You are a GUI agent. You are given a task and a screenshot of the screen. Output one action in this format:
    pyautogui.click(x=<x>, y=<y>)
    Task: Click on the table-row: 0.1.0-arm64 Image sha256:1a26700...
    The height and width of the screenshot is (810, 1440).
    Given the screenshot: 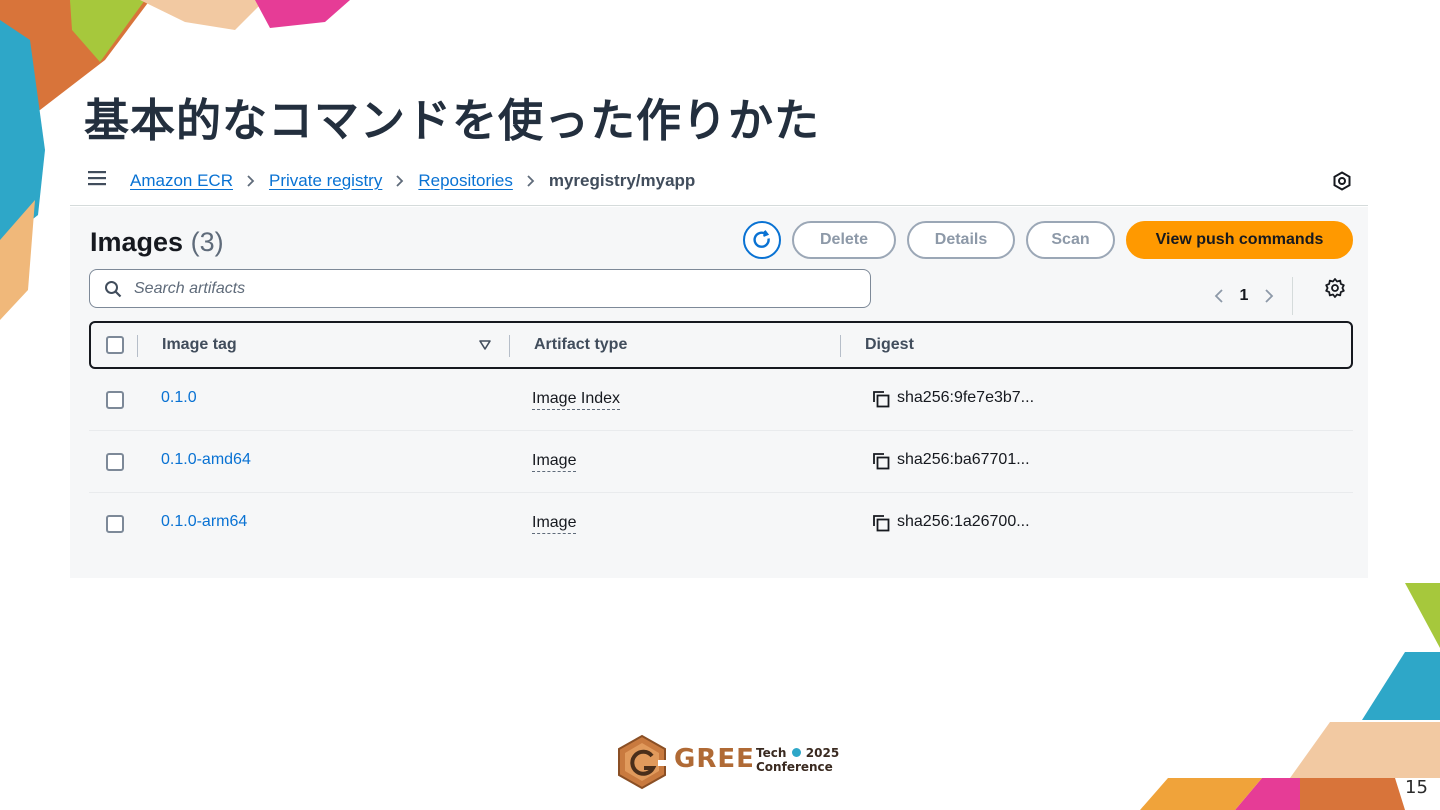 What is the action you would take?
    pyautogui.click(x=721, y=524)
    